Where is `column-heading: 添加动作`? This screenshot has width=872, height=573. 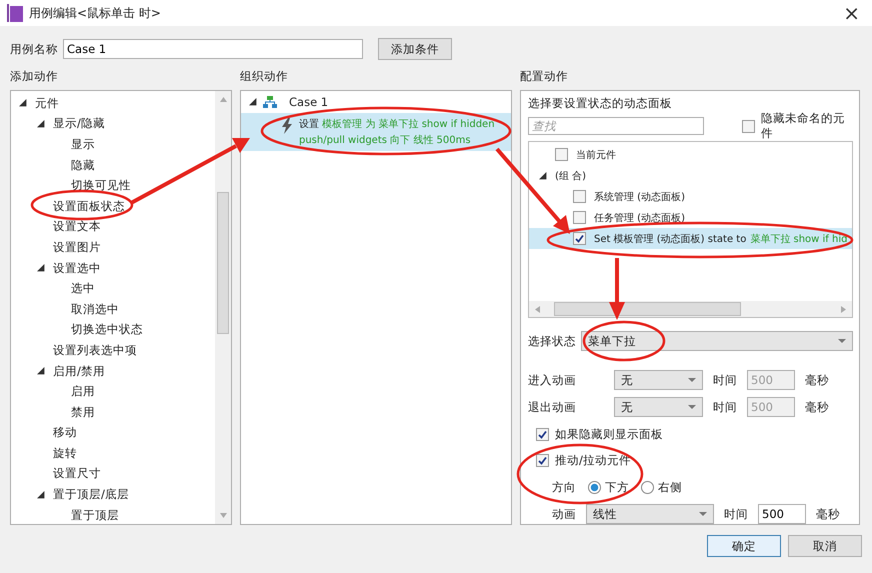
column-heading: 添加动作 is located at coordinates (34, 76).